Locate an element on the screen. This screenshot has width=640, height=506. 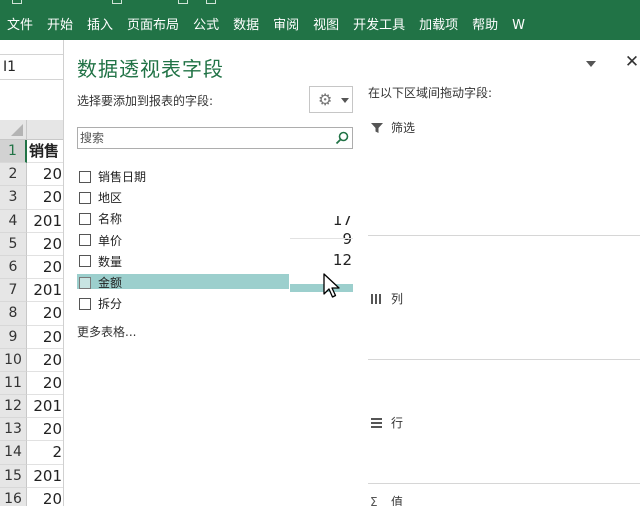
residue-line is located at coordinates (321, 238).